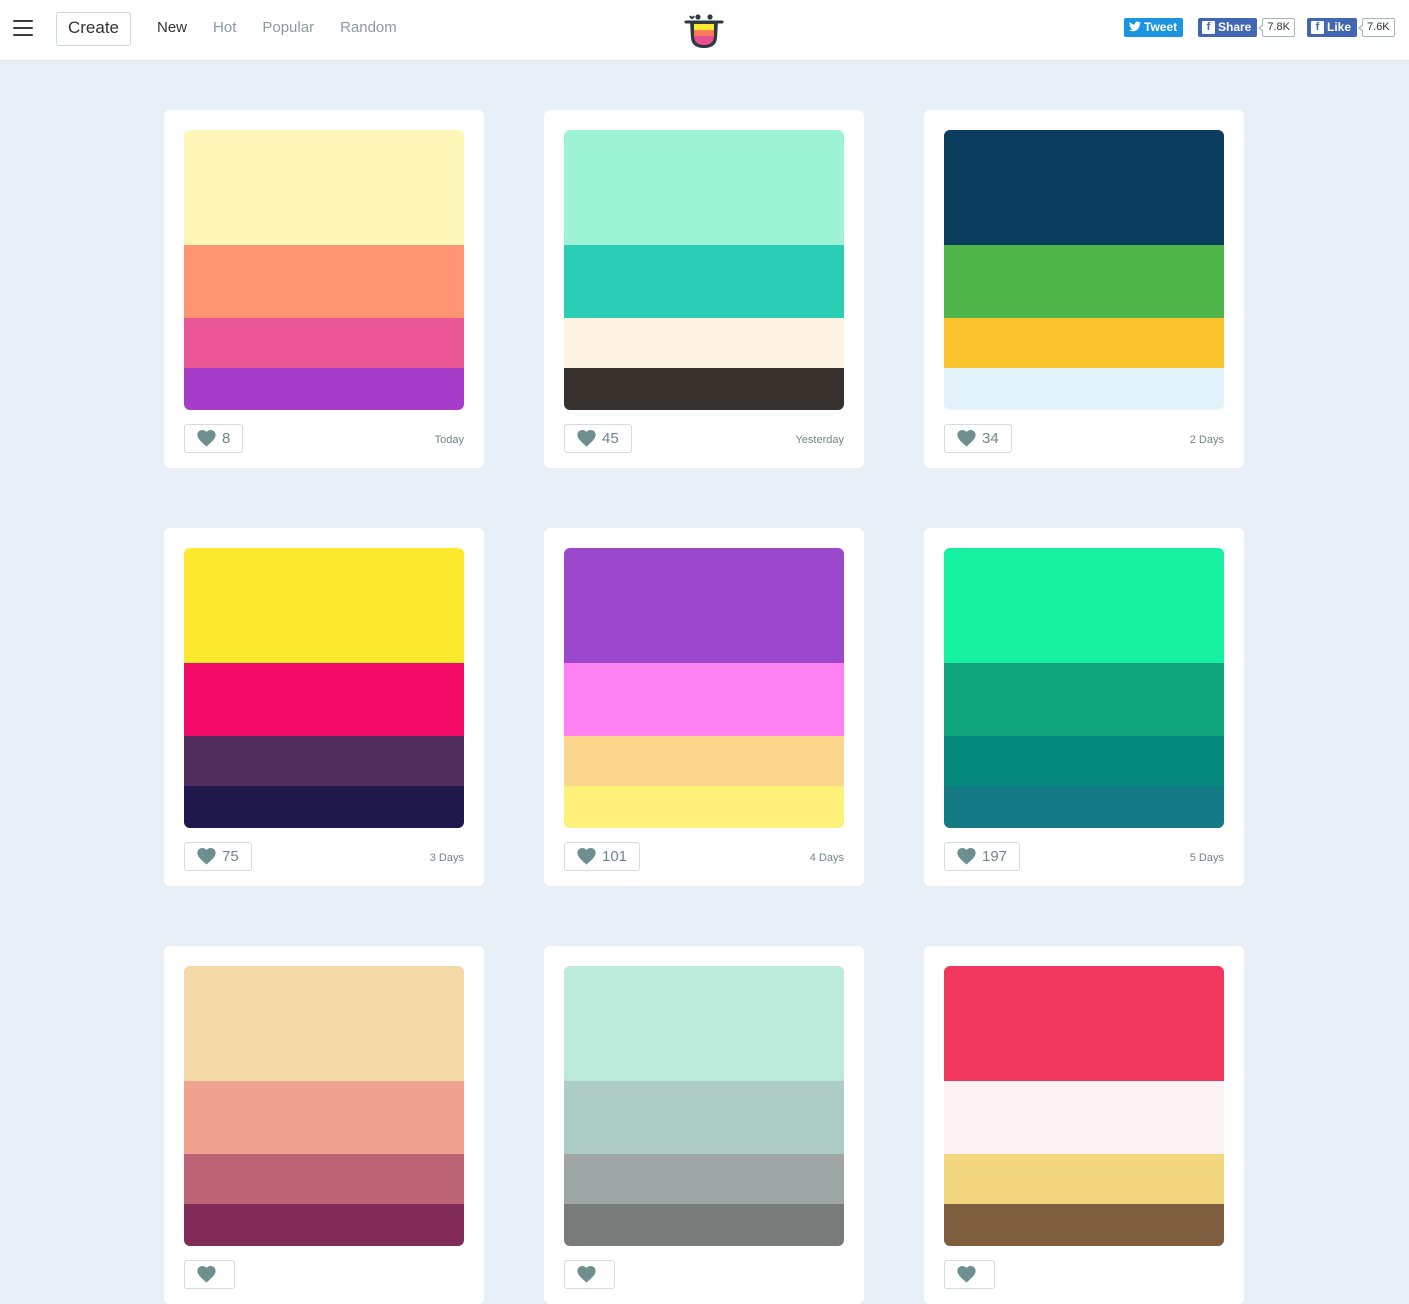 The image size is (1409, 1304). I want to click on like-button: 34, so click(978, 438).